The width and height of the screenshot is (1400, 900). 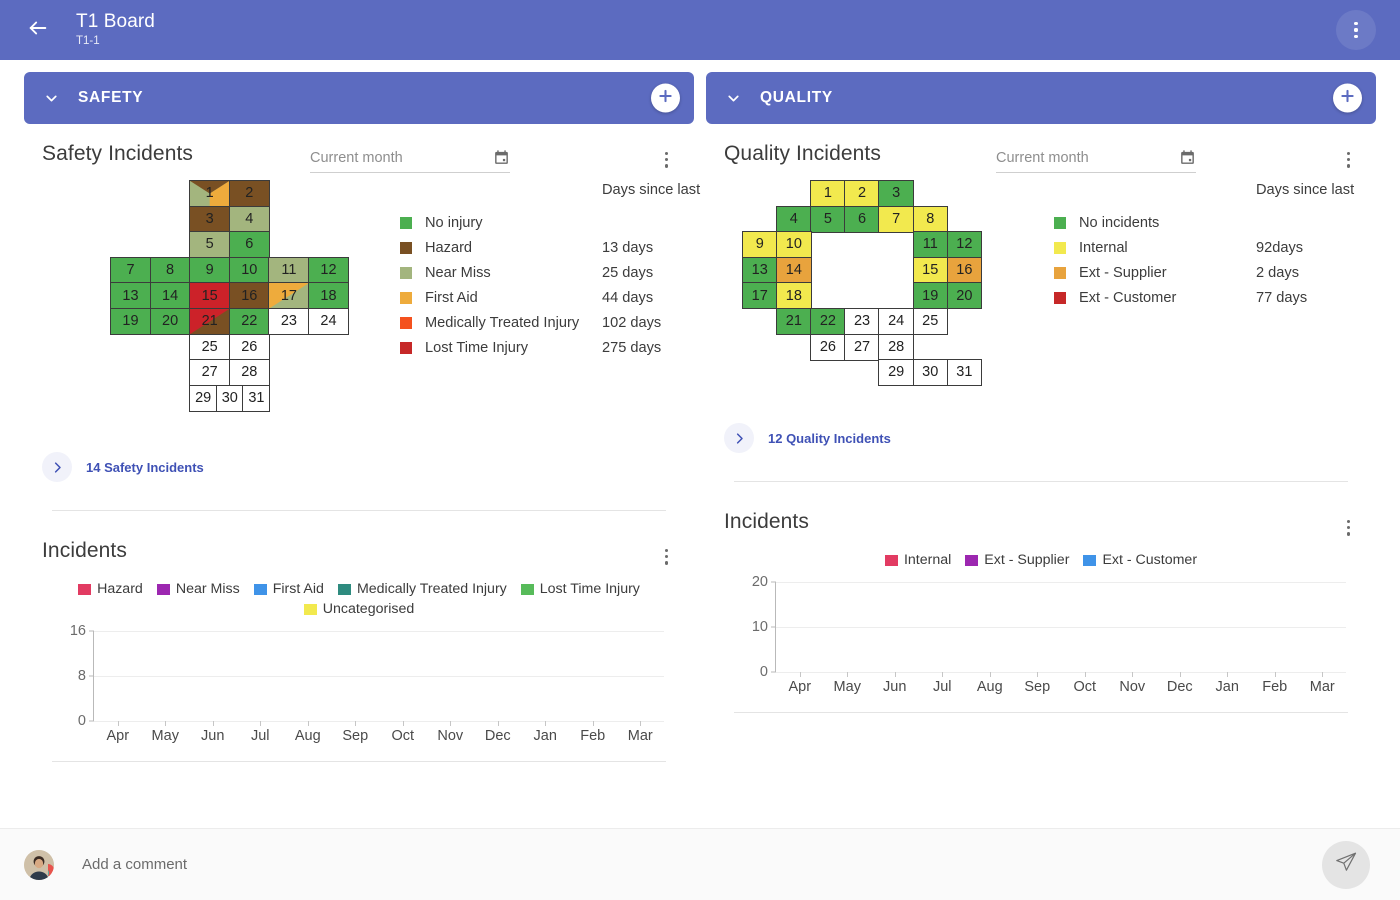 I want to click on chart-legend-item: Internal, so click(x=917, y=560).